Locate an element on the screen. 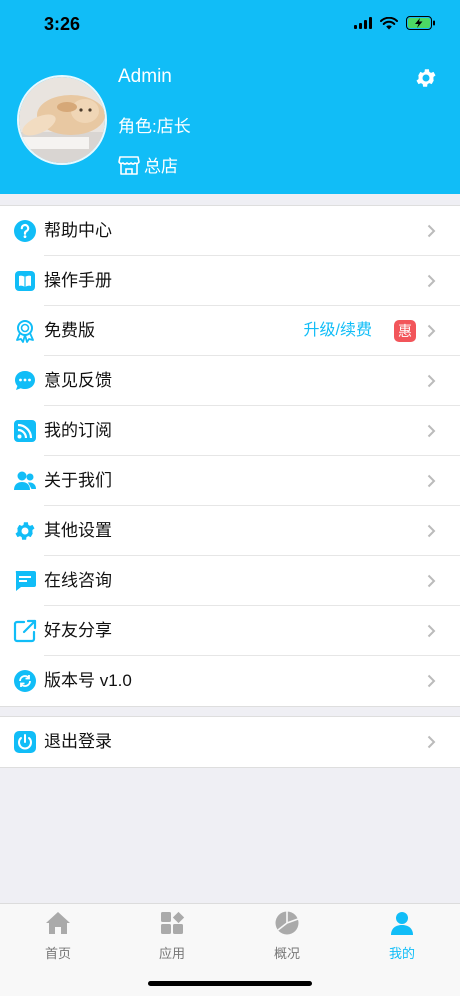  store-selector: 总店 is located at coordinates (148, 164).